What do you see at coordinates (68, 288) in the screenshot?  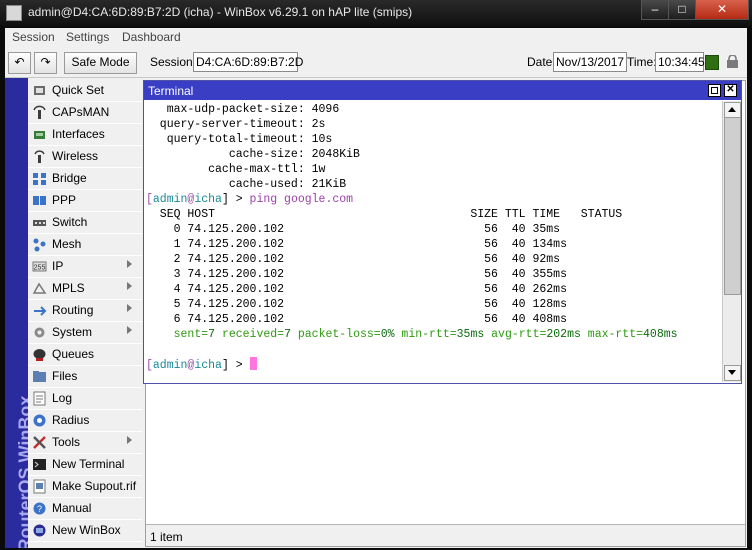 I see `sidebar-item-label: MPLS` at bounding box center [68, 288].